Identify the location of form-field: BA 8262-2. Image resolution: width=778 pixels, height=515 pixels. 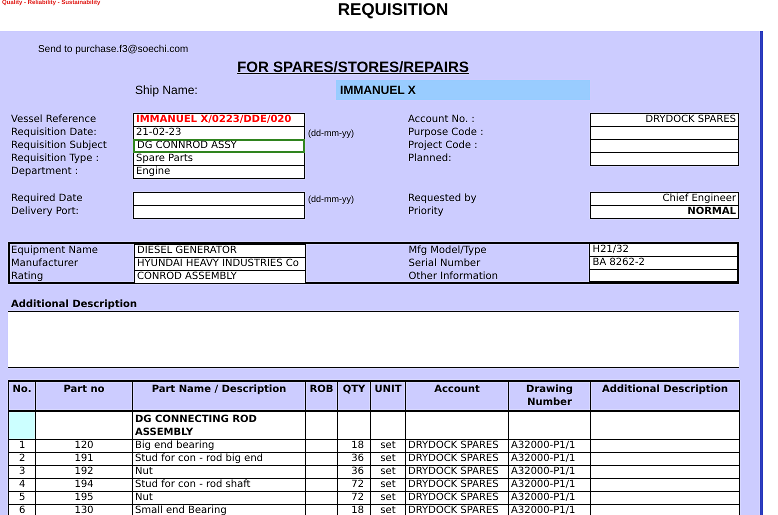
(663, 263).